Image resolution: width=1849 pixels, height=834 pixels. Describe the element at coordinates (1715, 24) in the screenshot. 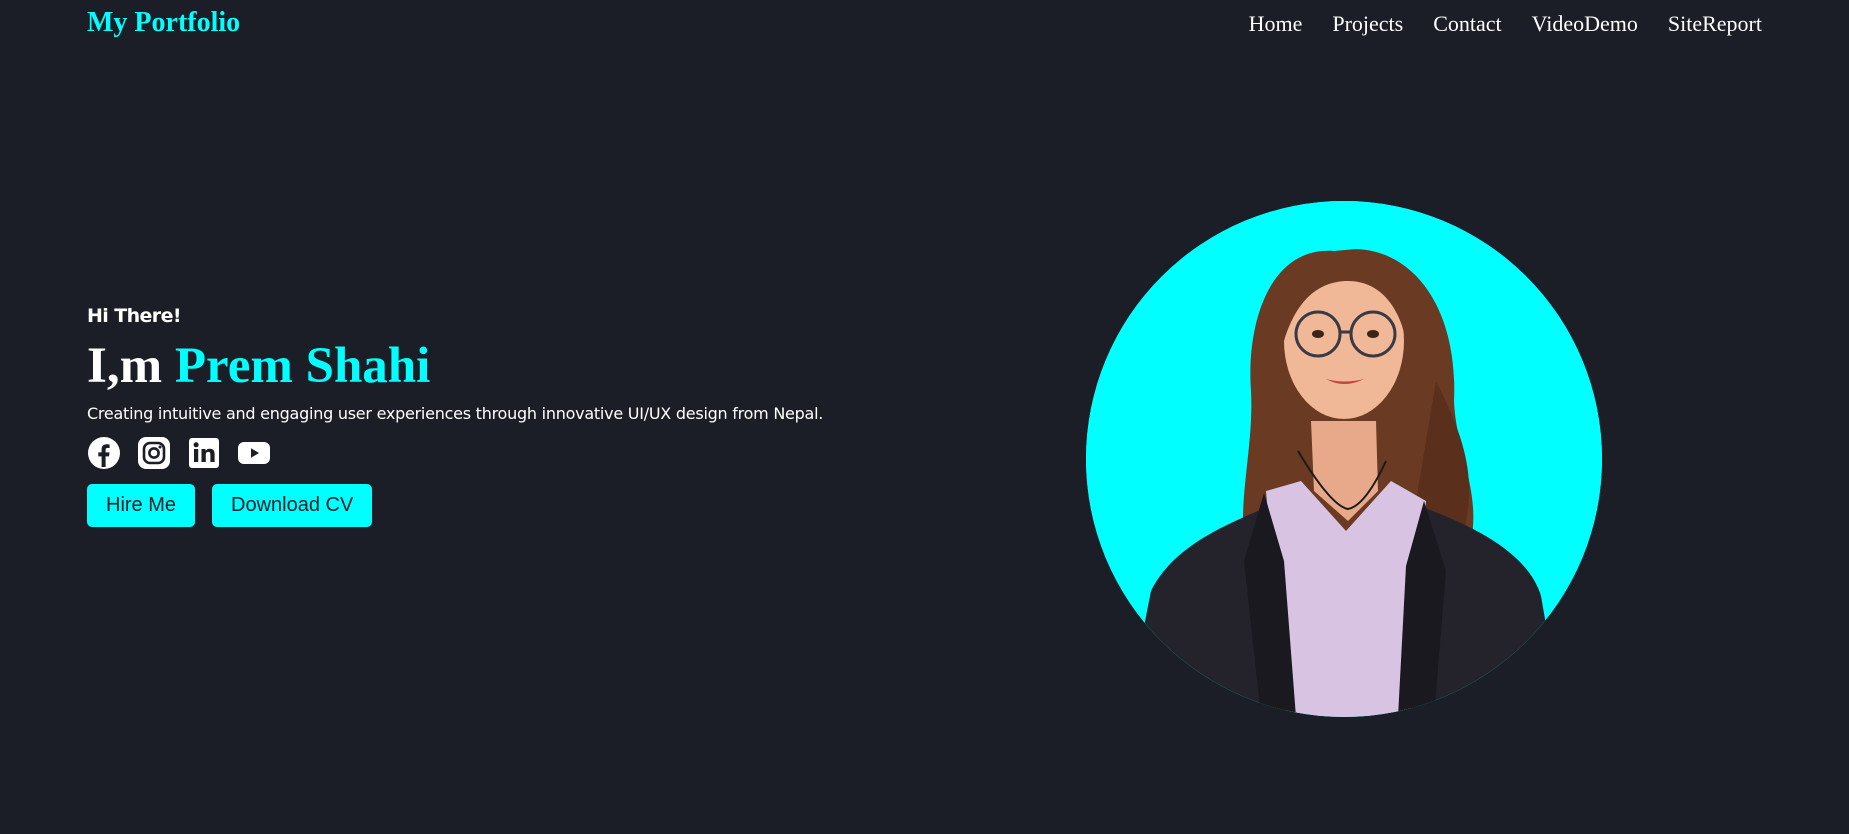

I see `nav-sitereport: SiteReport` at that location.